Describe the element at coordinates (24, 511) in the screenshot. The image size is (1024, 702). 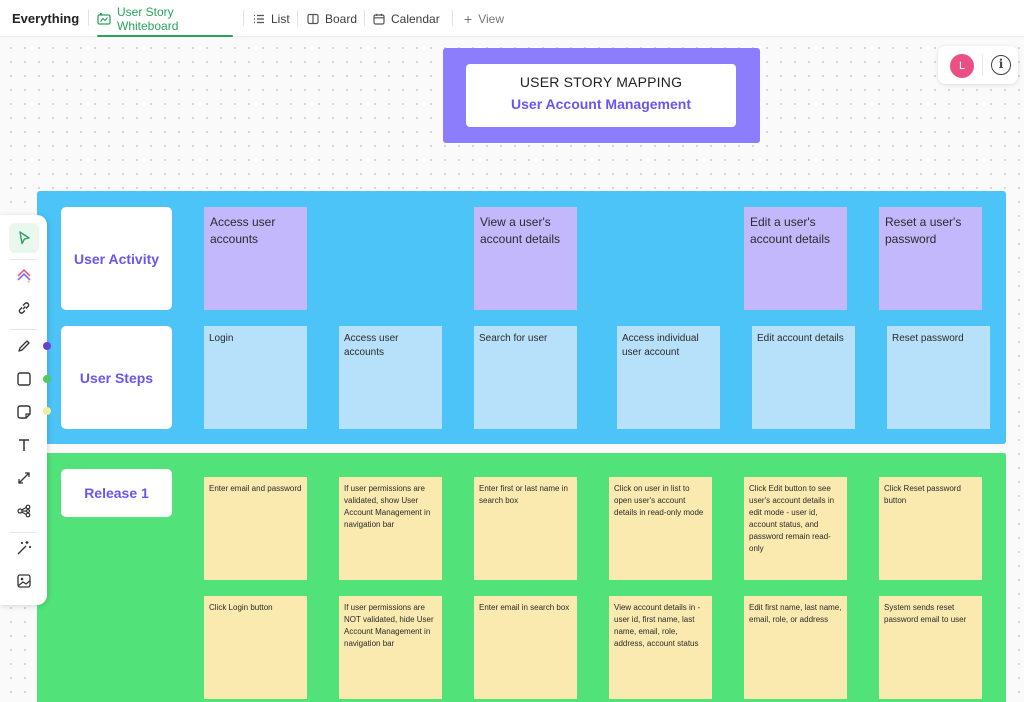
I see `mindmap-icon` at that location.